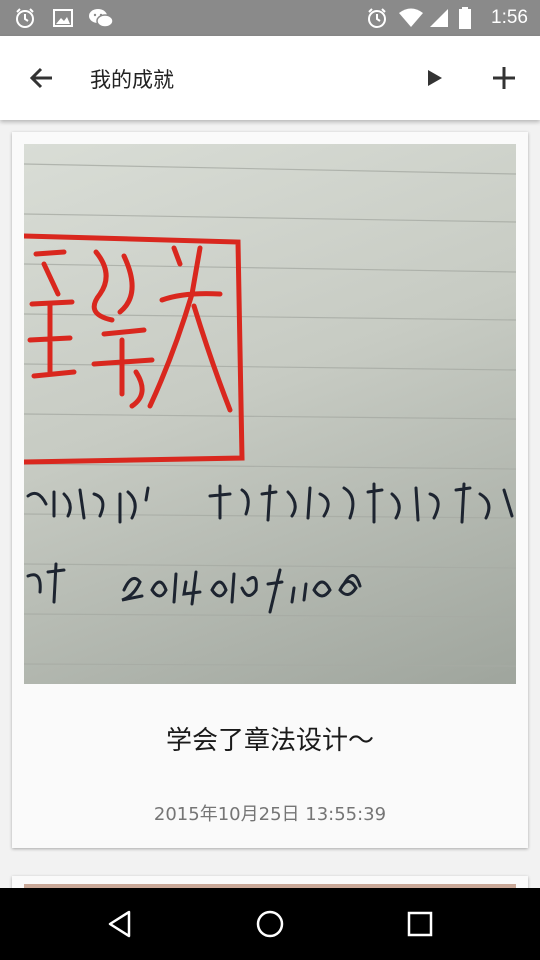 The image size is (540, 960). What do you see at coordinates (269, 741) in the screenshot?
I see `achievement-caption: 学会了章法设计～` at bounding box center [269, 741].